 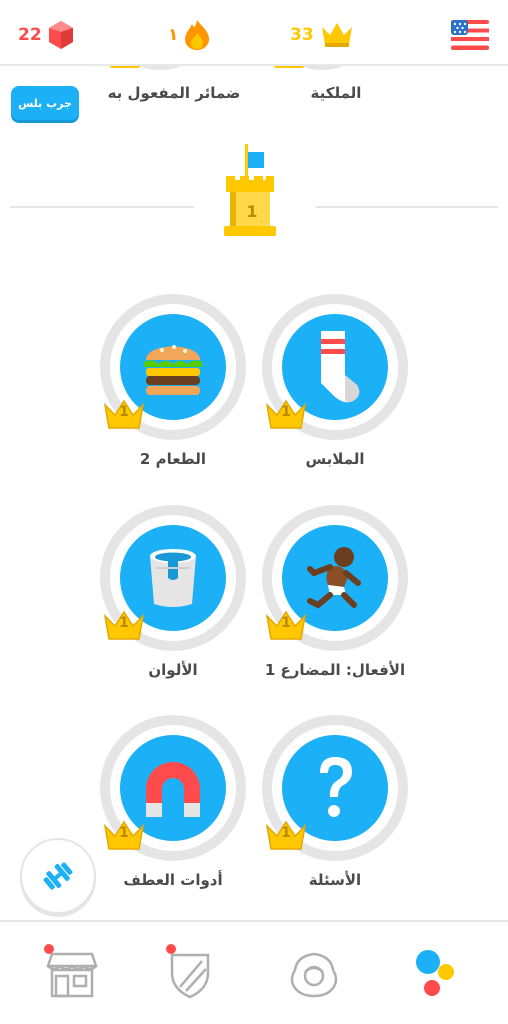 What do you see at coordinates (334, 578) in the screenshot?
I see `running-person-icon` at bounding box center [334, 578].